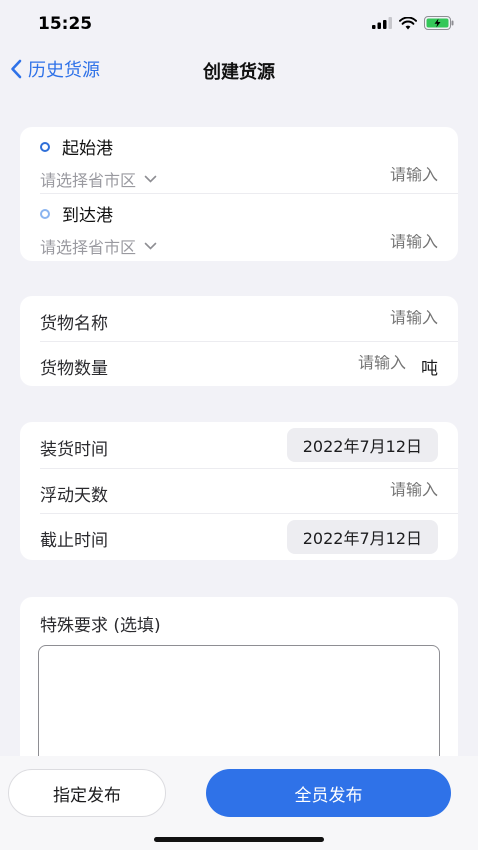 The width and height of the screenshot is (478, 850). I want to click on origin-region-select: 请选择省市区, so click(98, 179).